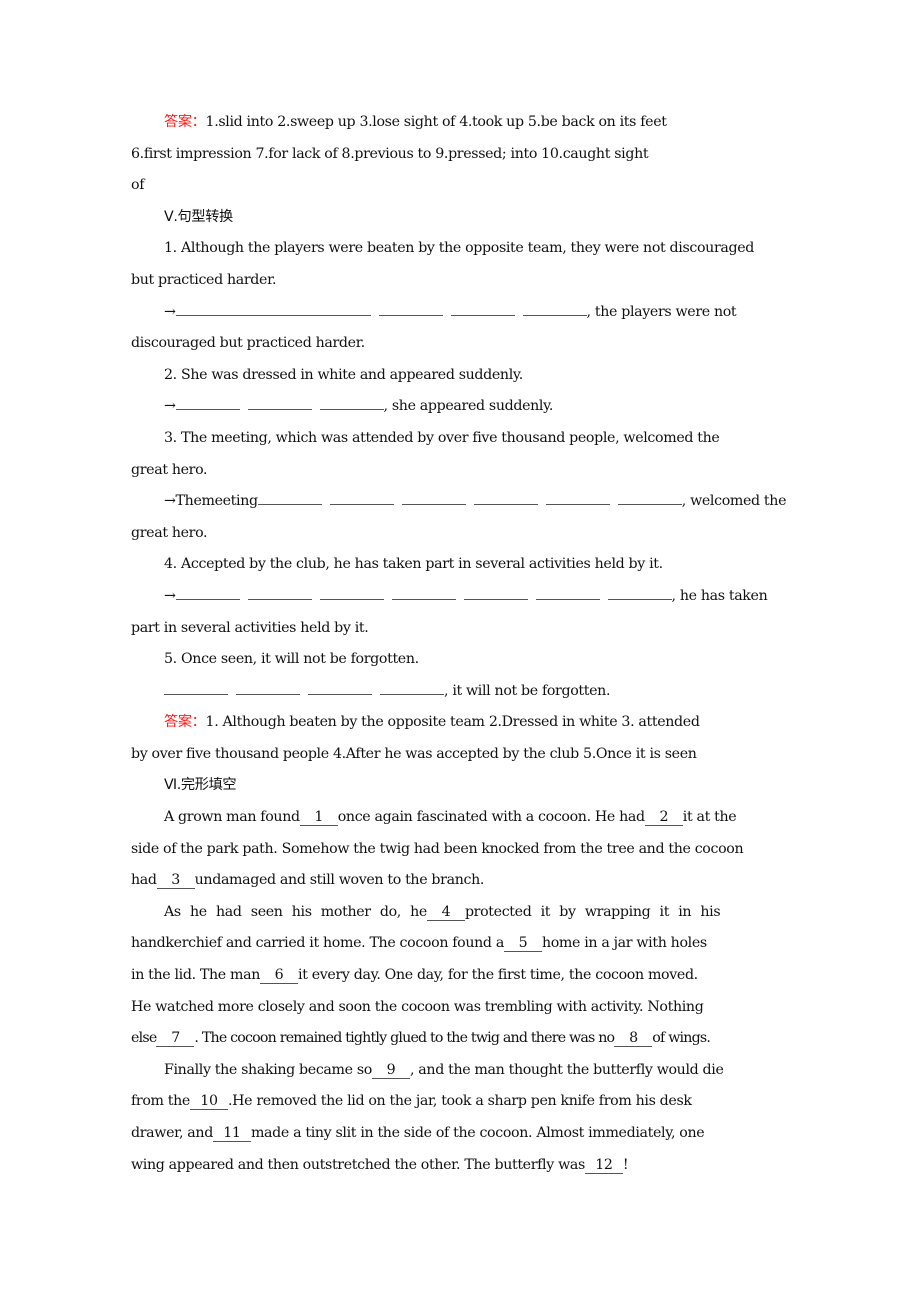  I want to click on cloze-blank-11: 11, so click(231, 1133).